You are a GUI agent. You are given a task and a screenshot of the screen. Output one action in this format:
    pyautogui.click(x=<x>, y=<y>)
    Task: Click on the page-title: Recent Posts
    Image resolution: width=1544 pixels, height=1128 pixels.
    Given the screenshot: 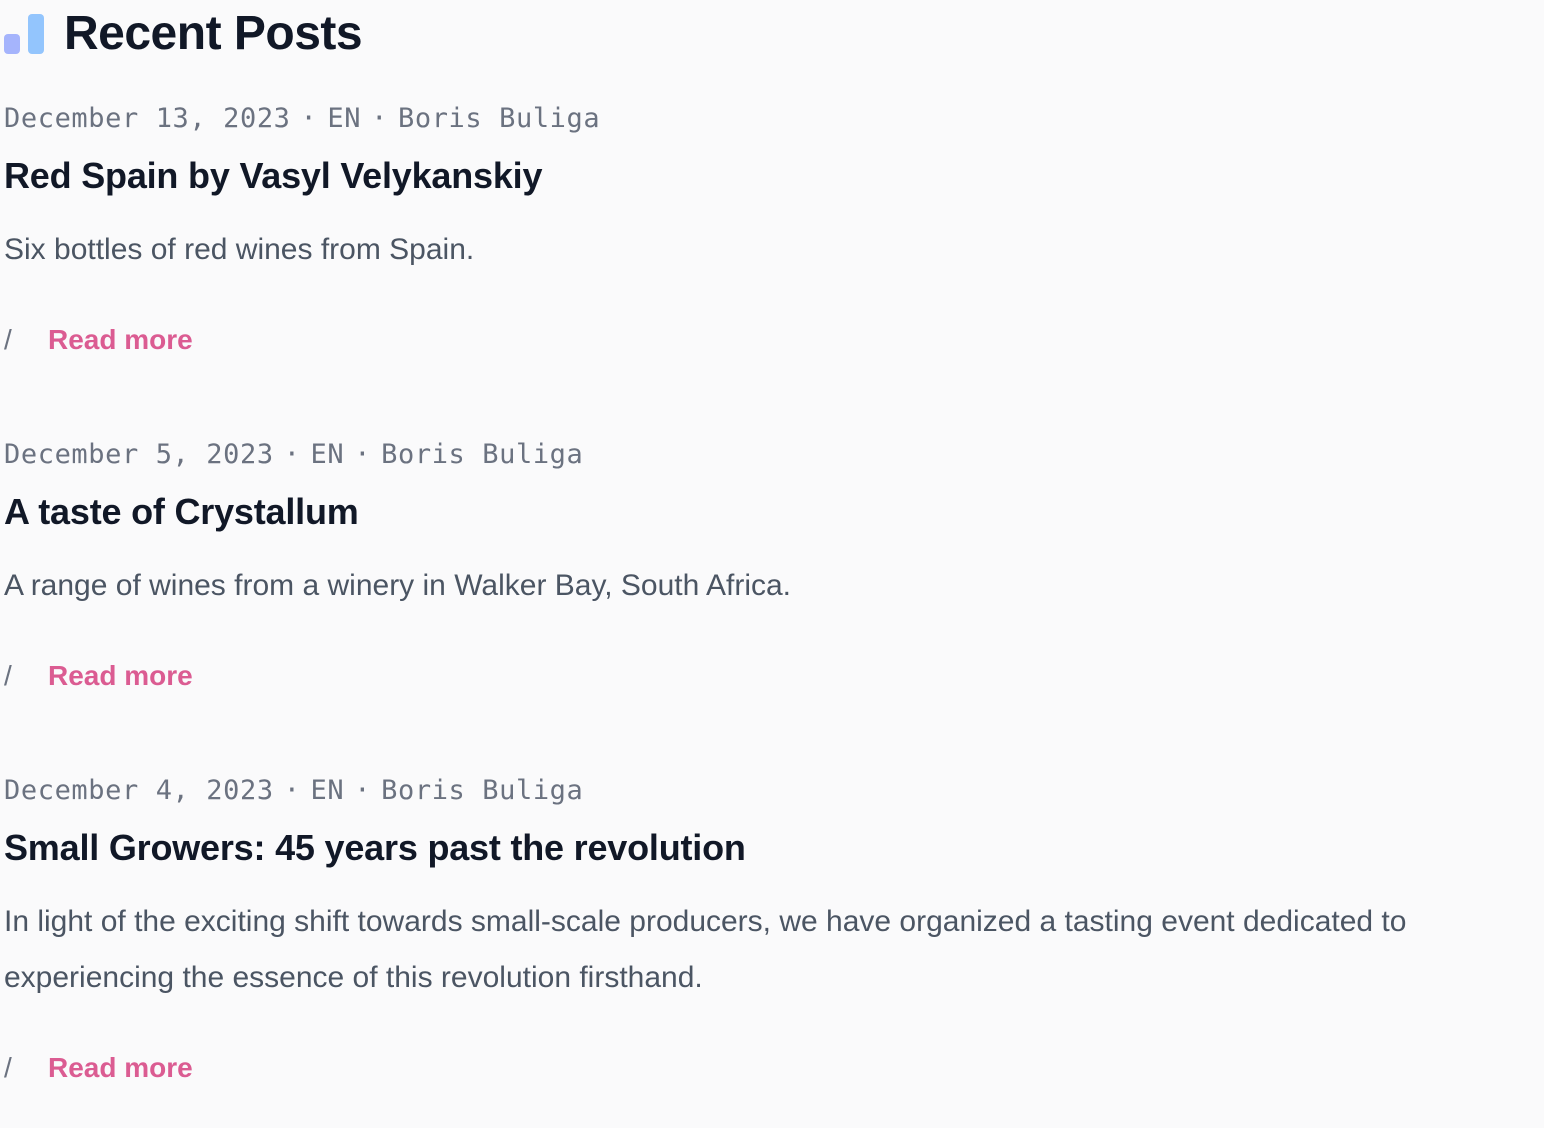 What is the action you would take?
    pyautogui.click(x=213, y=33)
    